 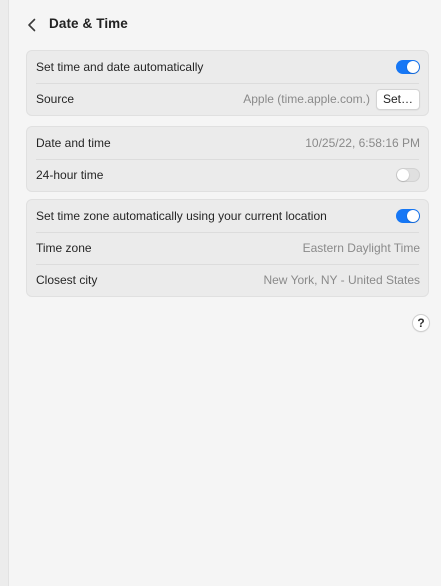 What do you see at coordinates (88, 23) in the screenshot?
I see `page-title: Date & Time` at bounding box center [88, 23].